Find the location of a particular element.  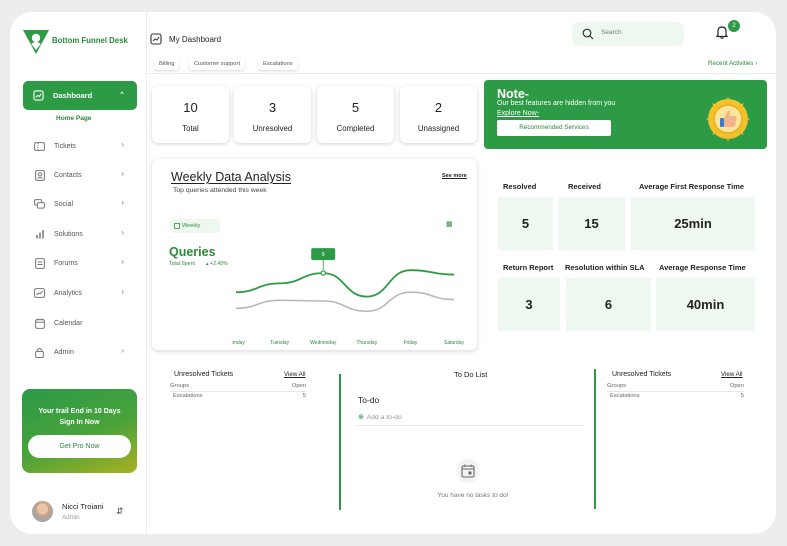

recent-activities-link: Recent Activities › is located at coordinates (732, 63).